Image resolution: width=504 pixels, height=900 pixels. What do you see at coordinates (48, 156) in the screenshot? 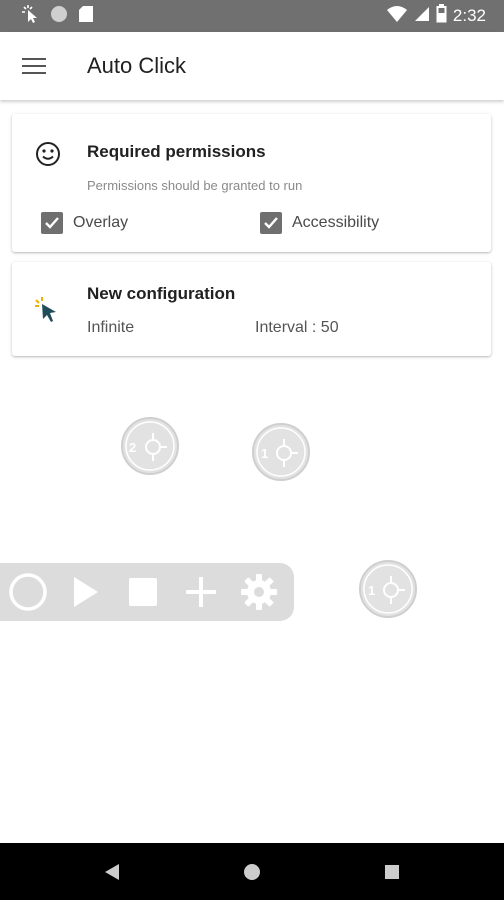
I see `smiley-icon` at bounding box center [48, 156].